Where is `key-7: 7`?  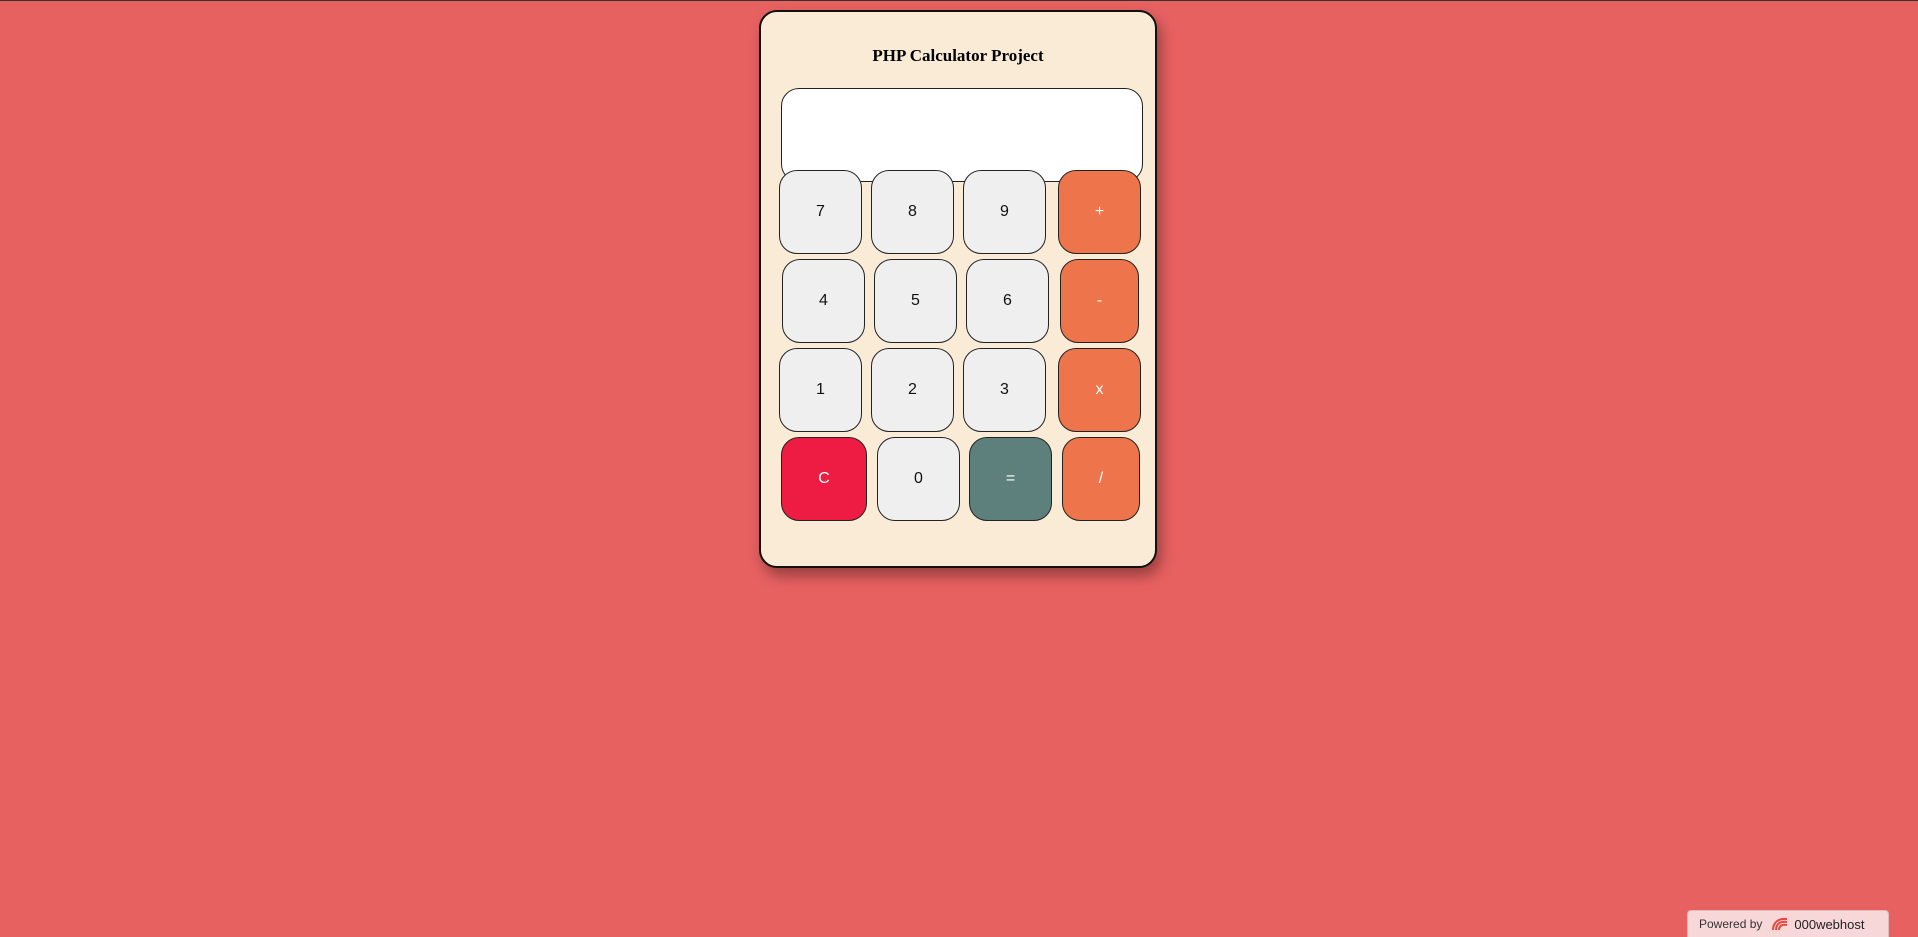
key-7: 7 is located at coordinates (820, 212).